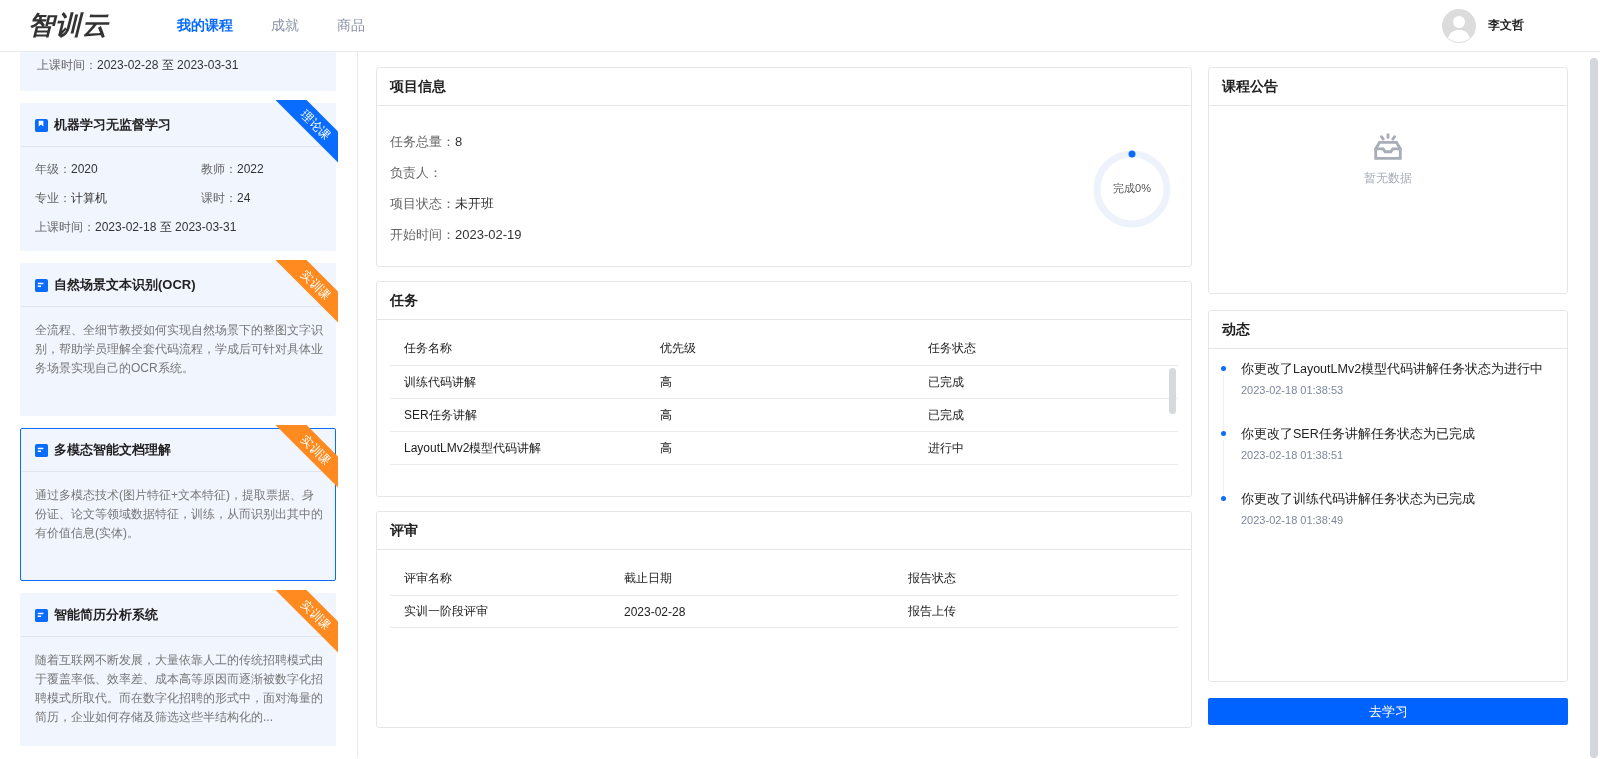 Image resolution: width=1600 pixels, height=759 pixels. Describe the element at coordinates (262, 169) in the screenshot. I see `course-field: 教师：2022` at that location.